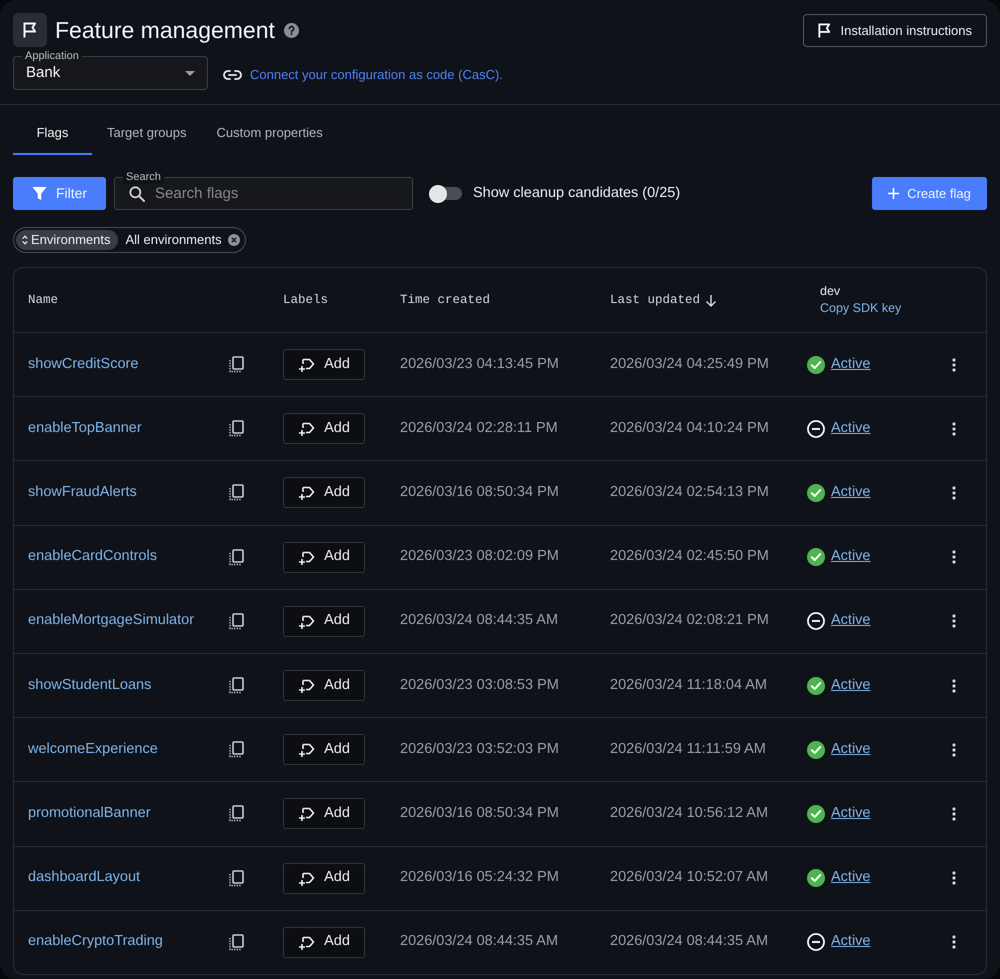 The image size is (1000, 979). I want to click on updated-time: 2026/03/24 11:18:04 AM, so click(689, 685).